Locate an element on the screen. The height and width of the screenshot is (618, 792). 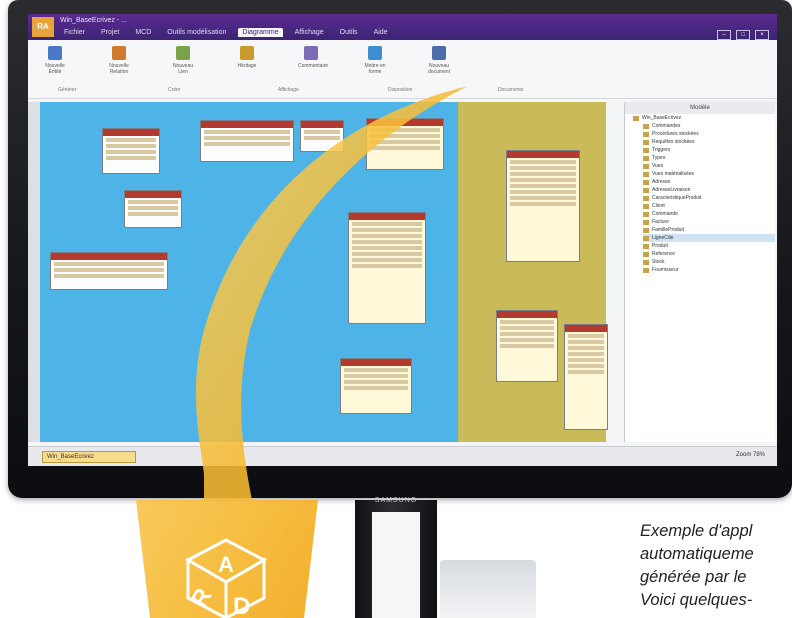
ribbon-button-label: Héritage is located at coordinates (247, 66).